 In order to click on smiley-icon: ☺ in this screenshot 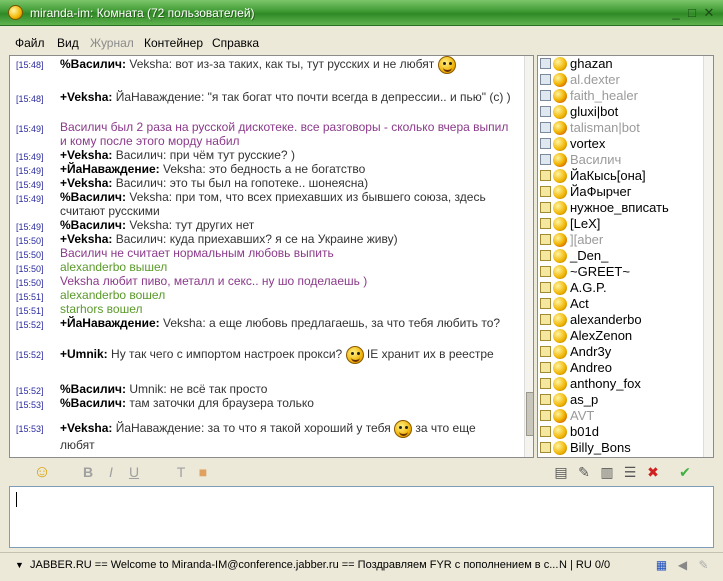, I will do `click(42, 472)`.